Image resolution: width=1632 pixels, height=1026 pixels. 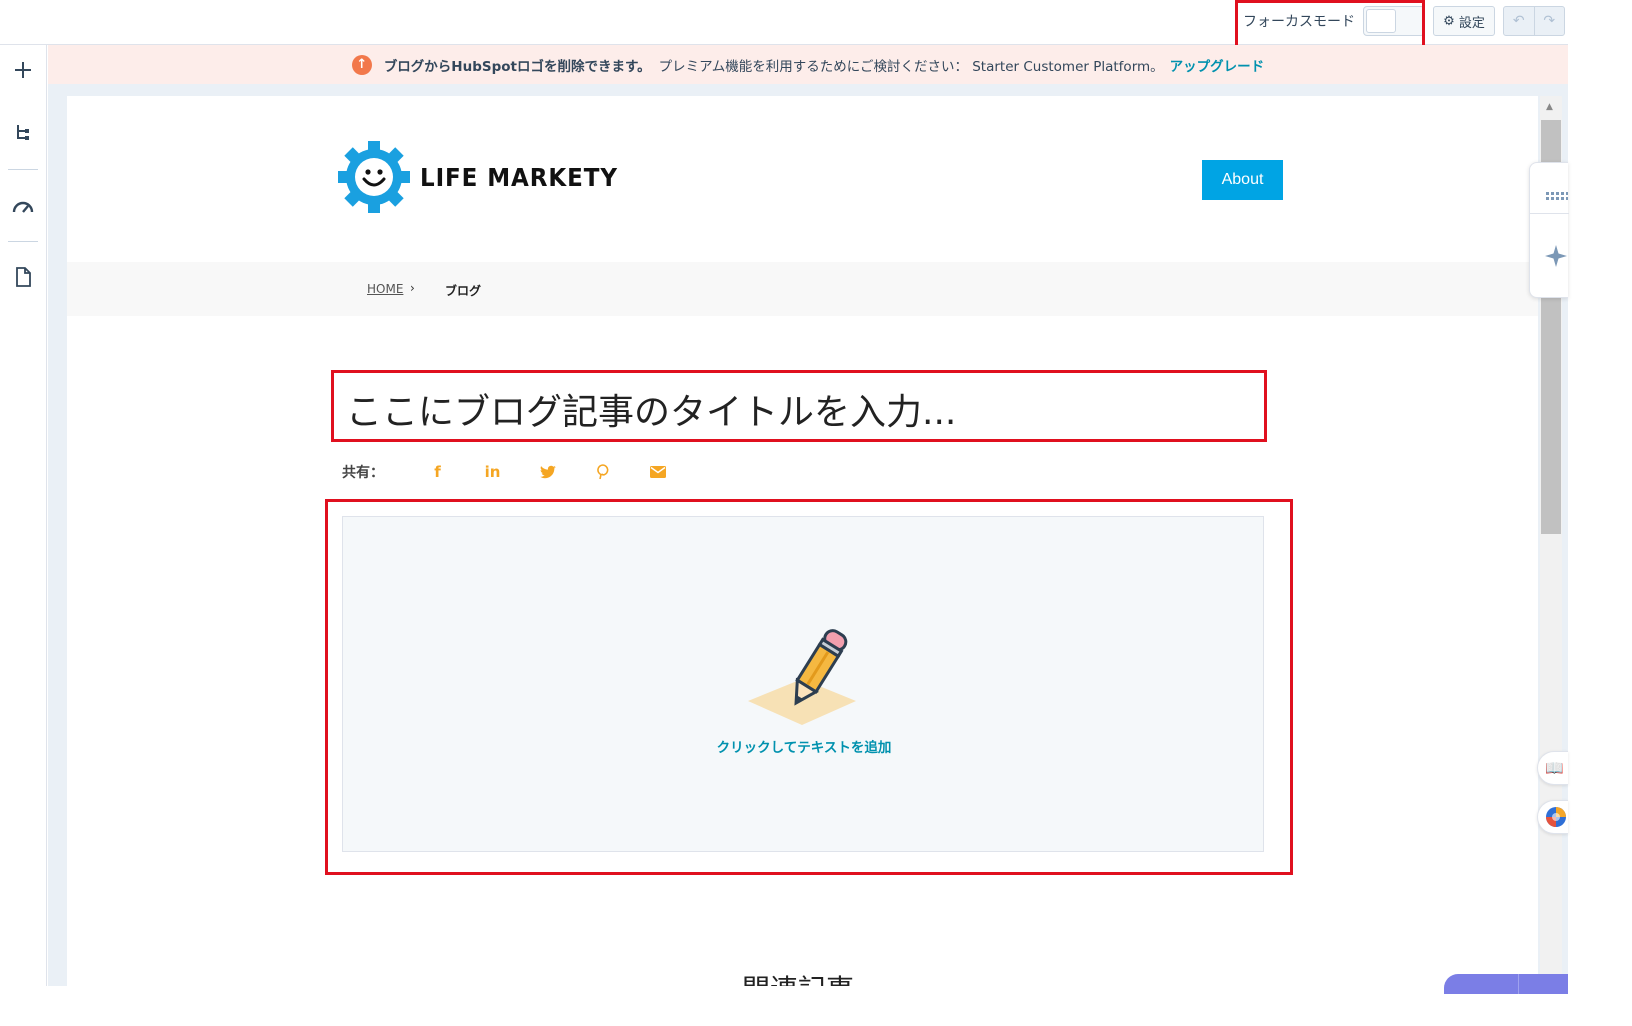 I want to click on pencil-icon, so click(x=802, y=677).